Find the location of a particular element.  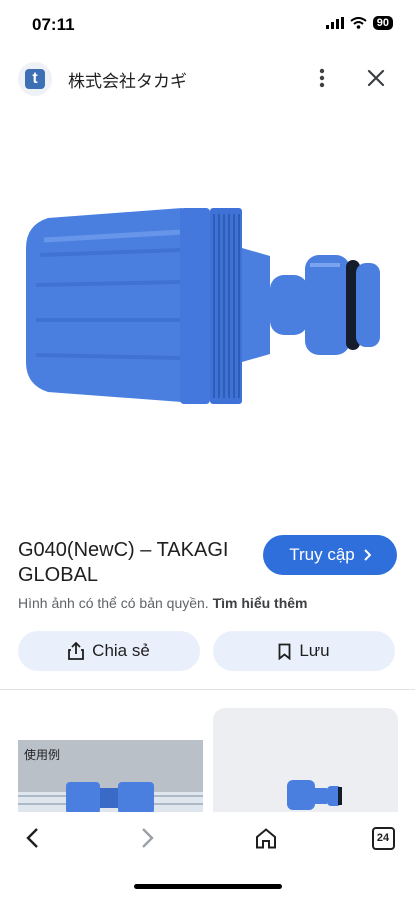

forward-button is located at coordinates (148, 838).